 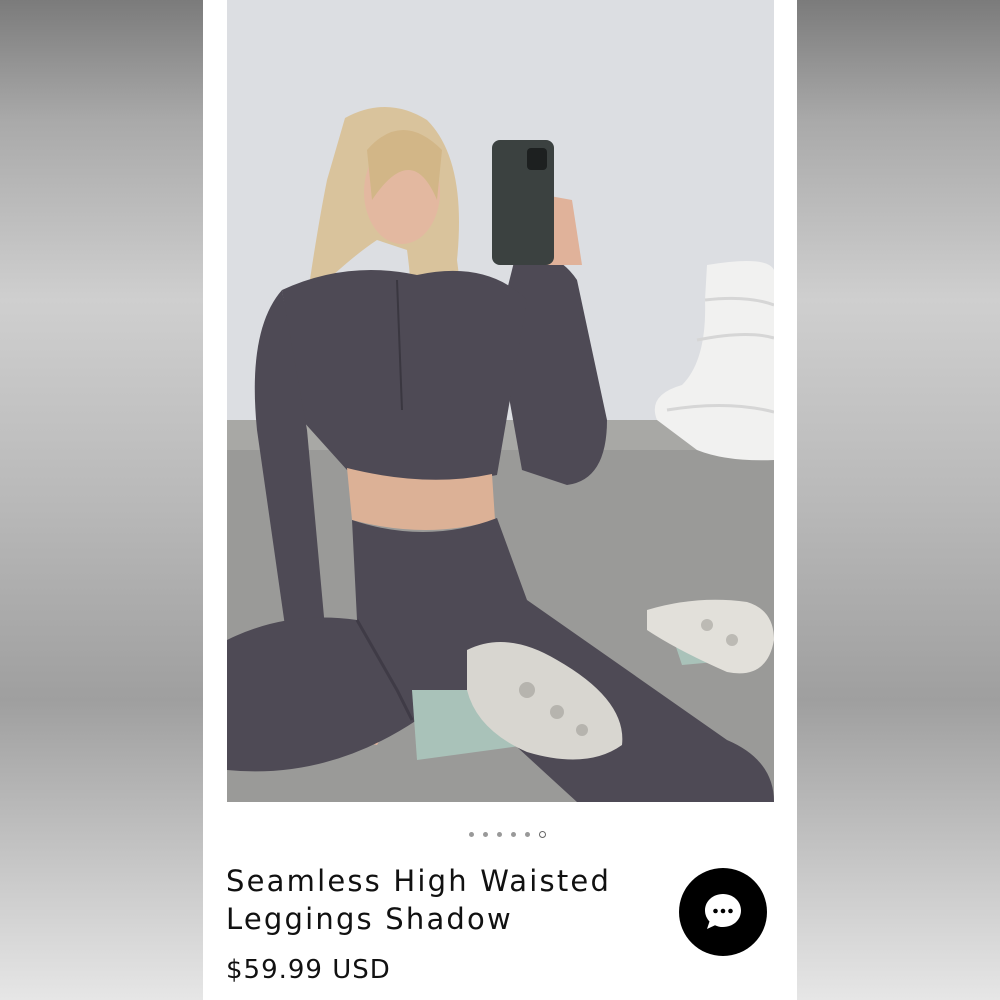 I want to click on product-price: $59.99 USD, so click(x=308, y=970).